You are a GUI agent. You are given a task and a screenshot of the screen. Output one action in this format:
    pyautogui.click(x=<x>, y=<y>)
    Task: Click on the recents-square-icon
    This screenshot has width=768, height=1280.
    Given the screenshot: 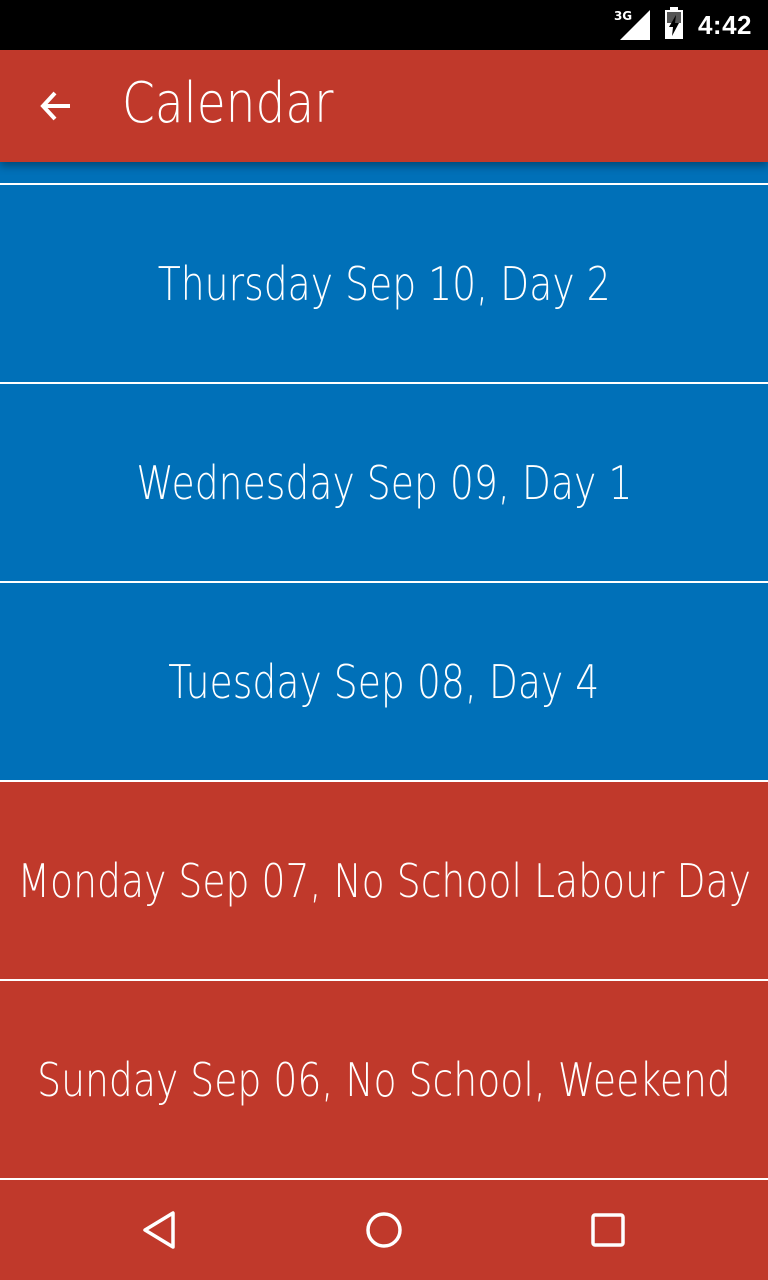 What is the action you would take?
    pyautogui.click(x=608, y=1230)
    